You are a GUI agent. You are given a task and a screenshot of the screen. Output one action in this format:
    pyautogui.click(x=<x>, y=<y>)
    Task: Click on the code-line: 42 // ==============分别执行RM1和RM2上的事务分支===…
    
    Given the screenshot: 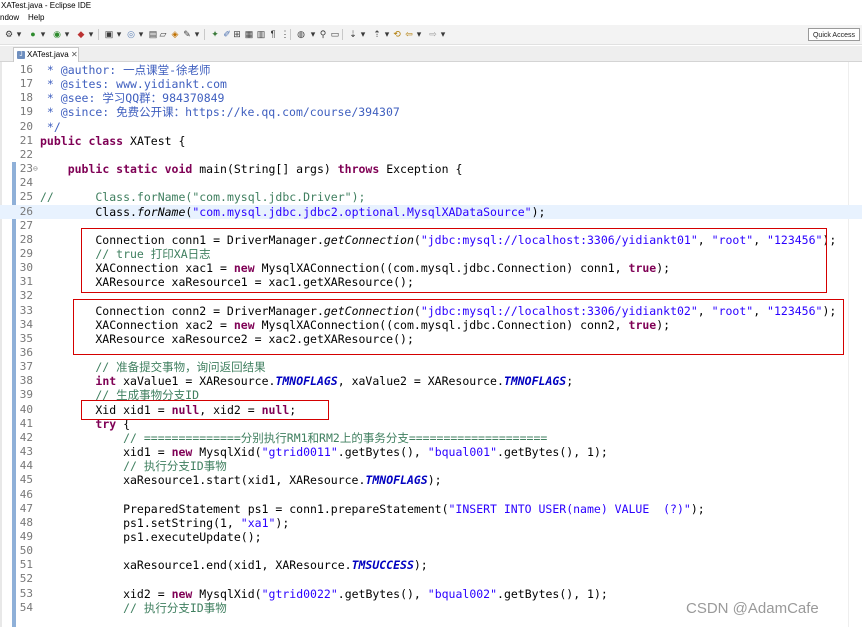 What is the action you would take?
    pyautogui.click(x=431, y=438)
    